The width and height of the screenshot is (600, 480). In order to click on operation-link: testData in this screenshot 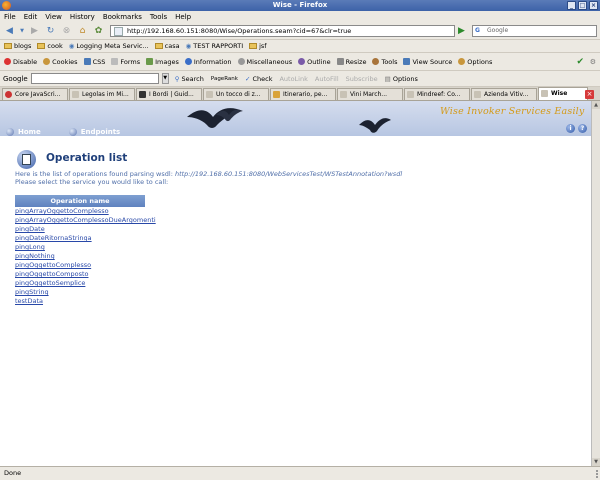, I will do `click(80, 301)`.